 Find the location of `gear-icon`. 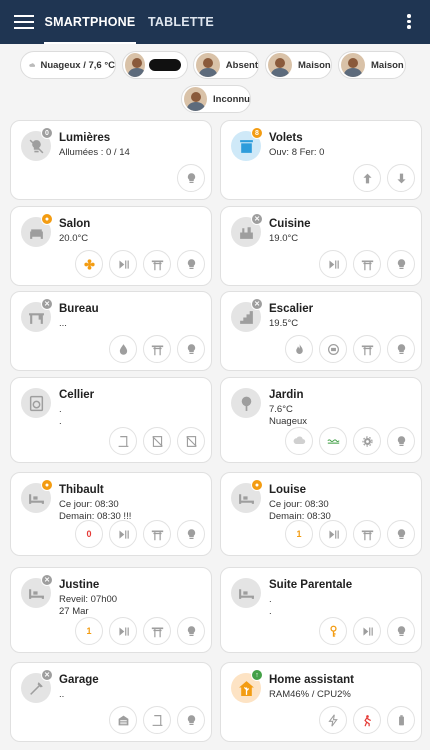

gear-icon is located at coordinates (367, 441).